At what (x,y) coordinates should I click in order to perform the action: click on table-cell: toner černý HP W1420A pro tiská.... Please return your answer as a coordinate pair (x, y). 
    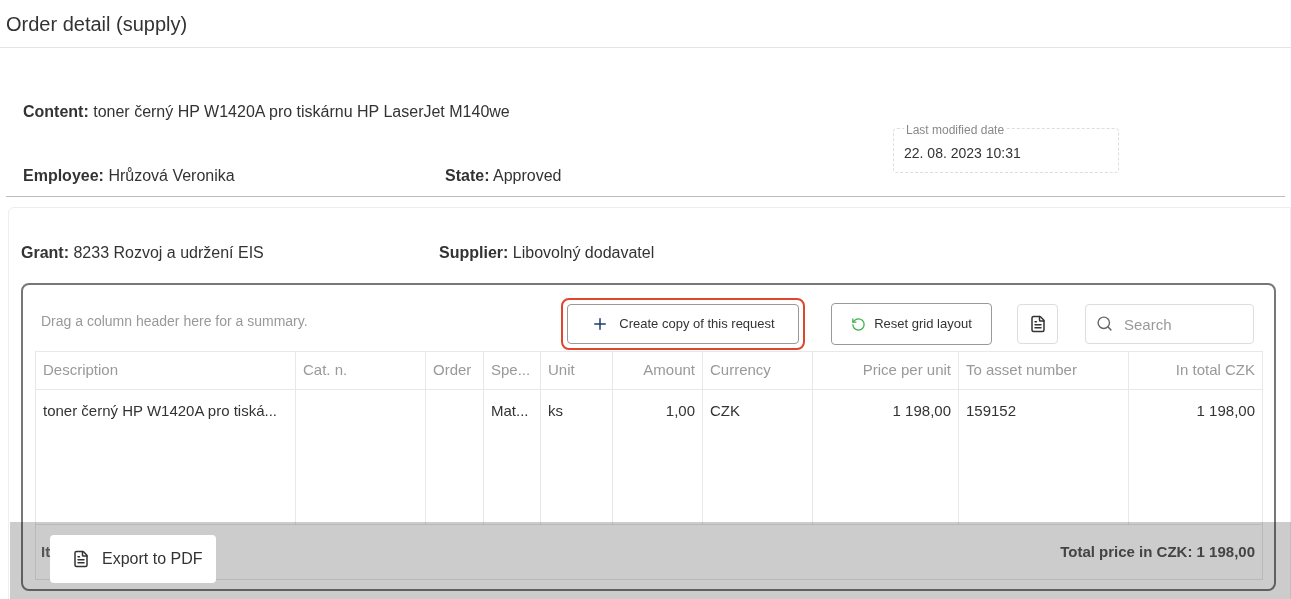
    Looking at the image, I should click on (160, 410).